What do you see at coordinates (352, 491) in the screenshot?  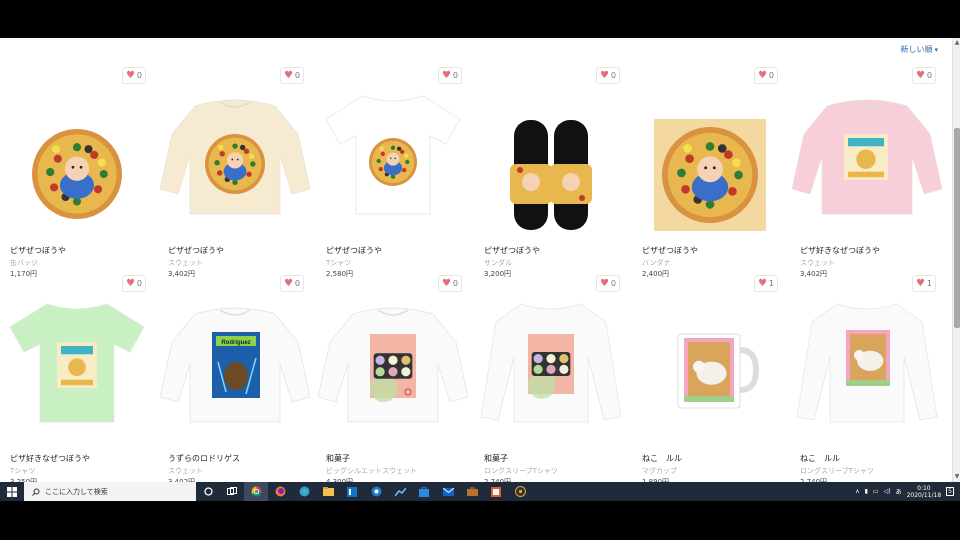 I see `app-blue-icon` at bounding box center [352, 491].